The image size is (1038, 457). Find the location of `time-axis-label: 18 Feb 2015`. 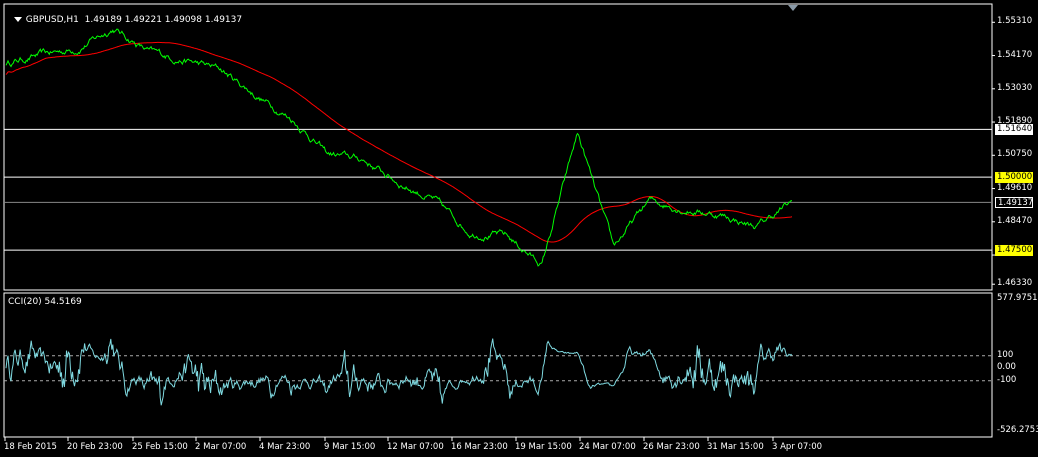

time-axis-label: 18 Feb 2015 is located at coordinates (30, 447).